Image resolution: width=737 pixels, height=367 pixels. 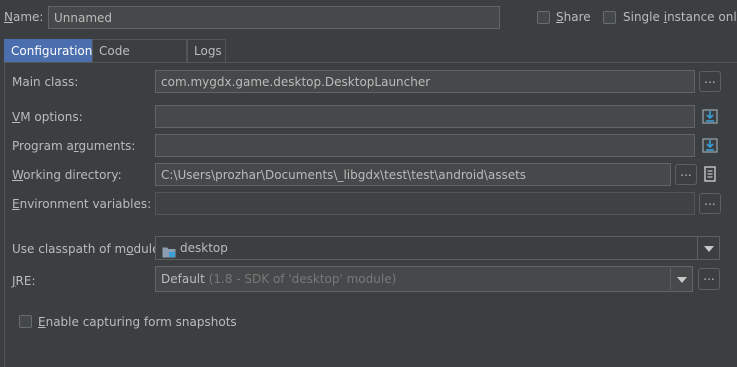 What do you see at coordinates (204, 248) in the screenshot?
I see `classpath-value: desktop` at bounding box center [204, 248].